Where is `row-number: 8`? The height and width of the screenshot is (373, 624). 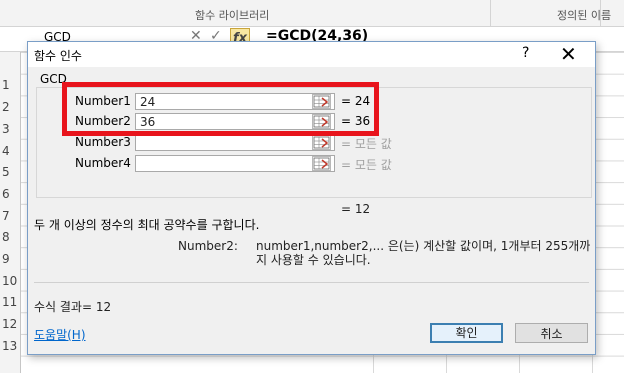 row-number: 8 is located at coordinates (11, 237).